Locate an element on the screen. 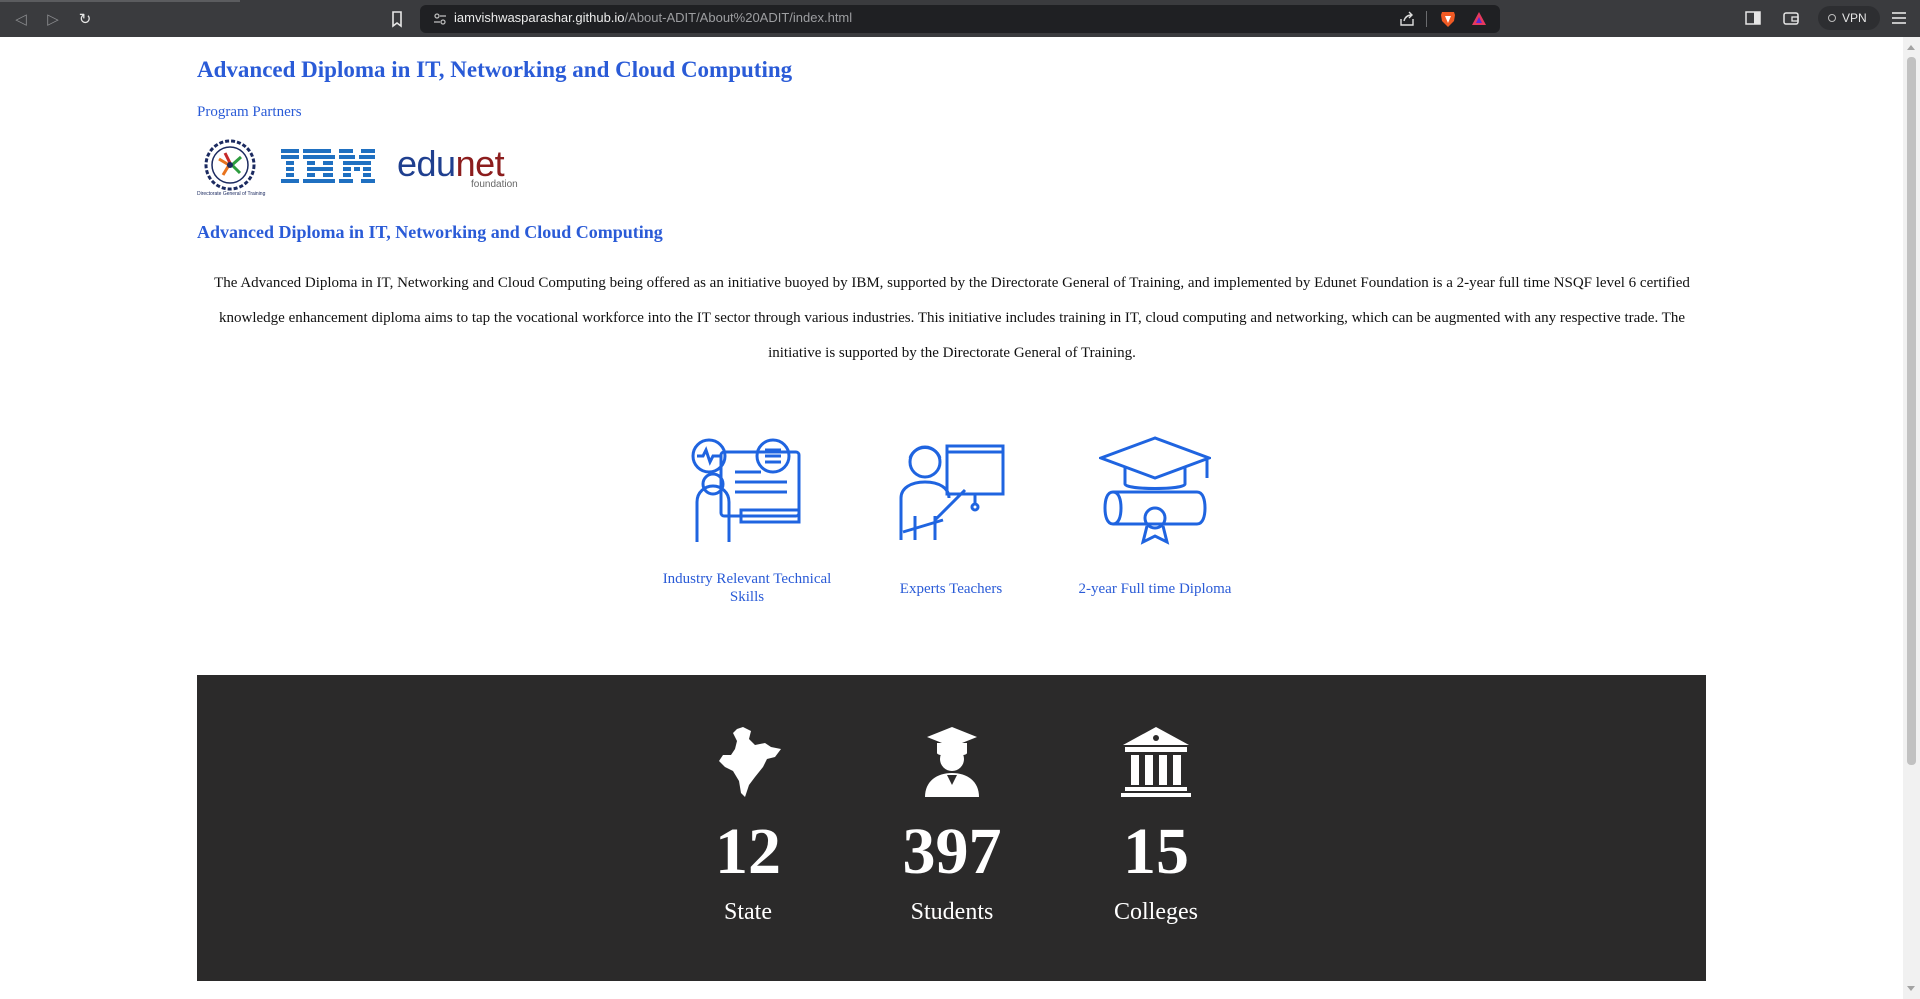 Image resolution: width=1920 pixels, height=999 pixels. student-icon is located at coordinates (952, 762).